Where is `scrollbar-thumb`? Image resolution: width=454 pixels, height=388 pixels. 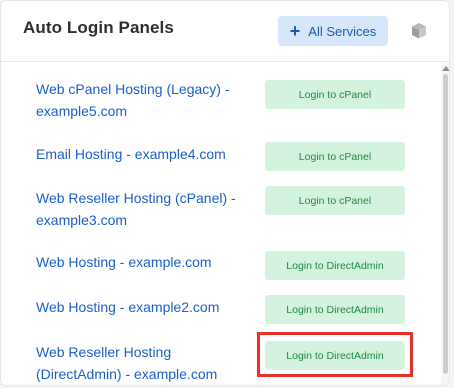 scrollbar-thumb is located at coordinates (445, 224).